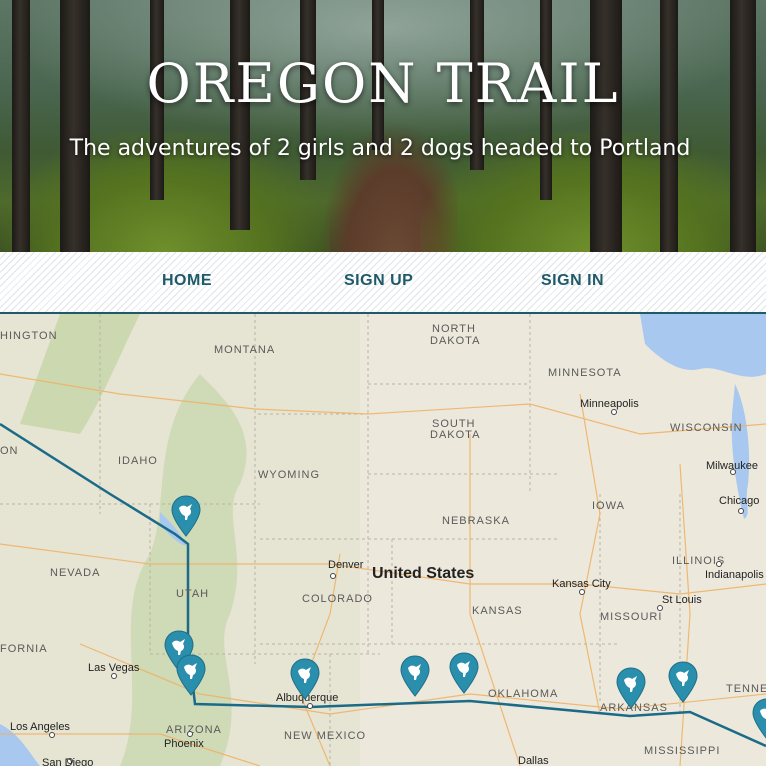  I want to click on state-label: COLORADO, so click(337, 599).